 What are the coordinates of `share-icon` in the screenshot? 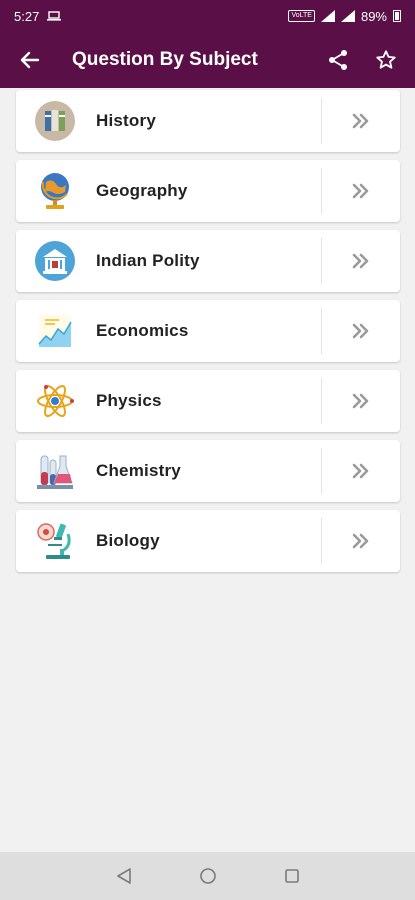 It's located at (338, 60).